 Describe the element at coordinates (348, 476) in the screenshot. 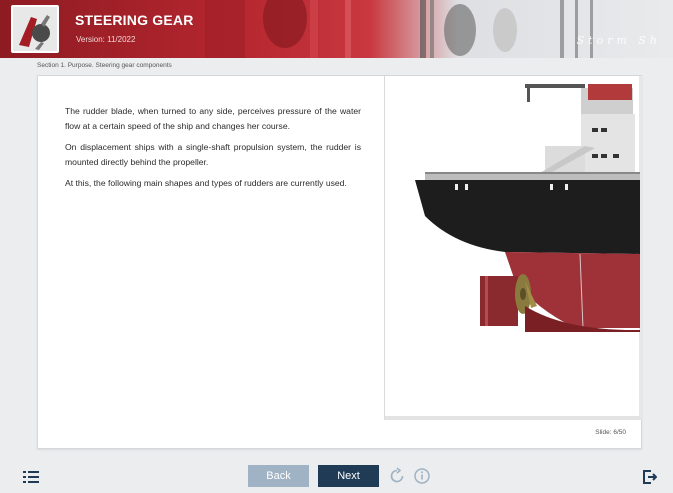

I see `next-button: Next` at that location.